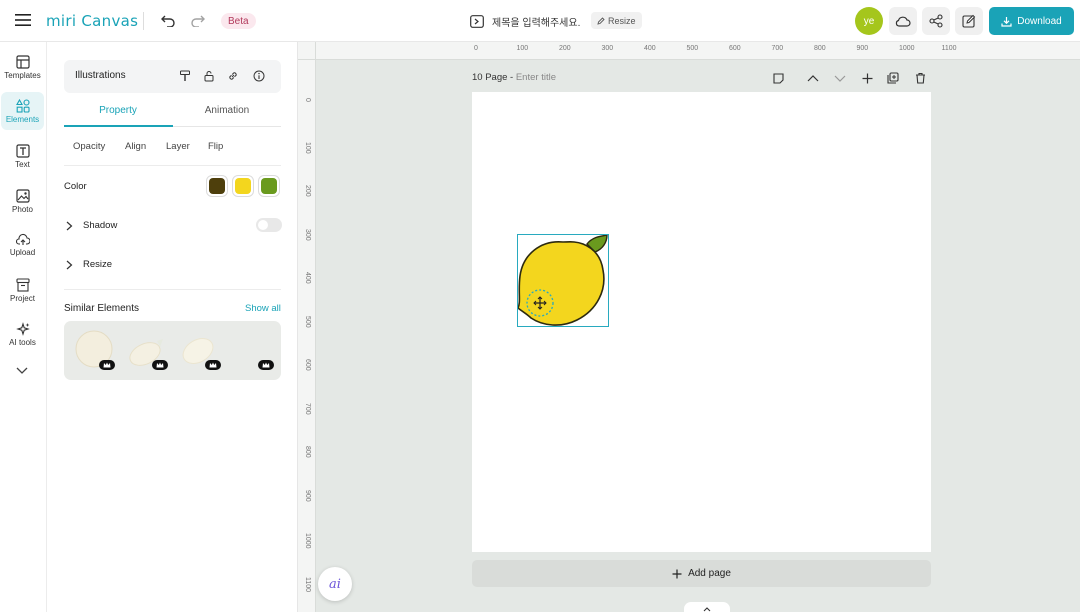 The height and width of the screenshot is (612, 1080). Describe the element at coordinates (813, 78) in the screenshot. I see `chevron-up-icon` at that location.